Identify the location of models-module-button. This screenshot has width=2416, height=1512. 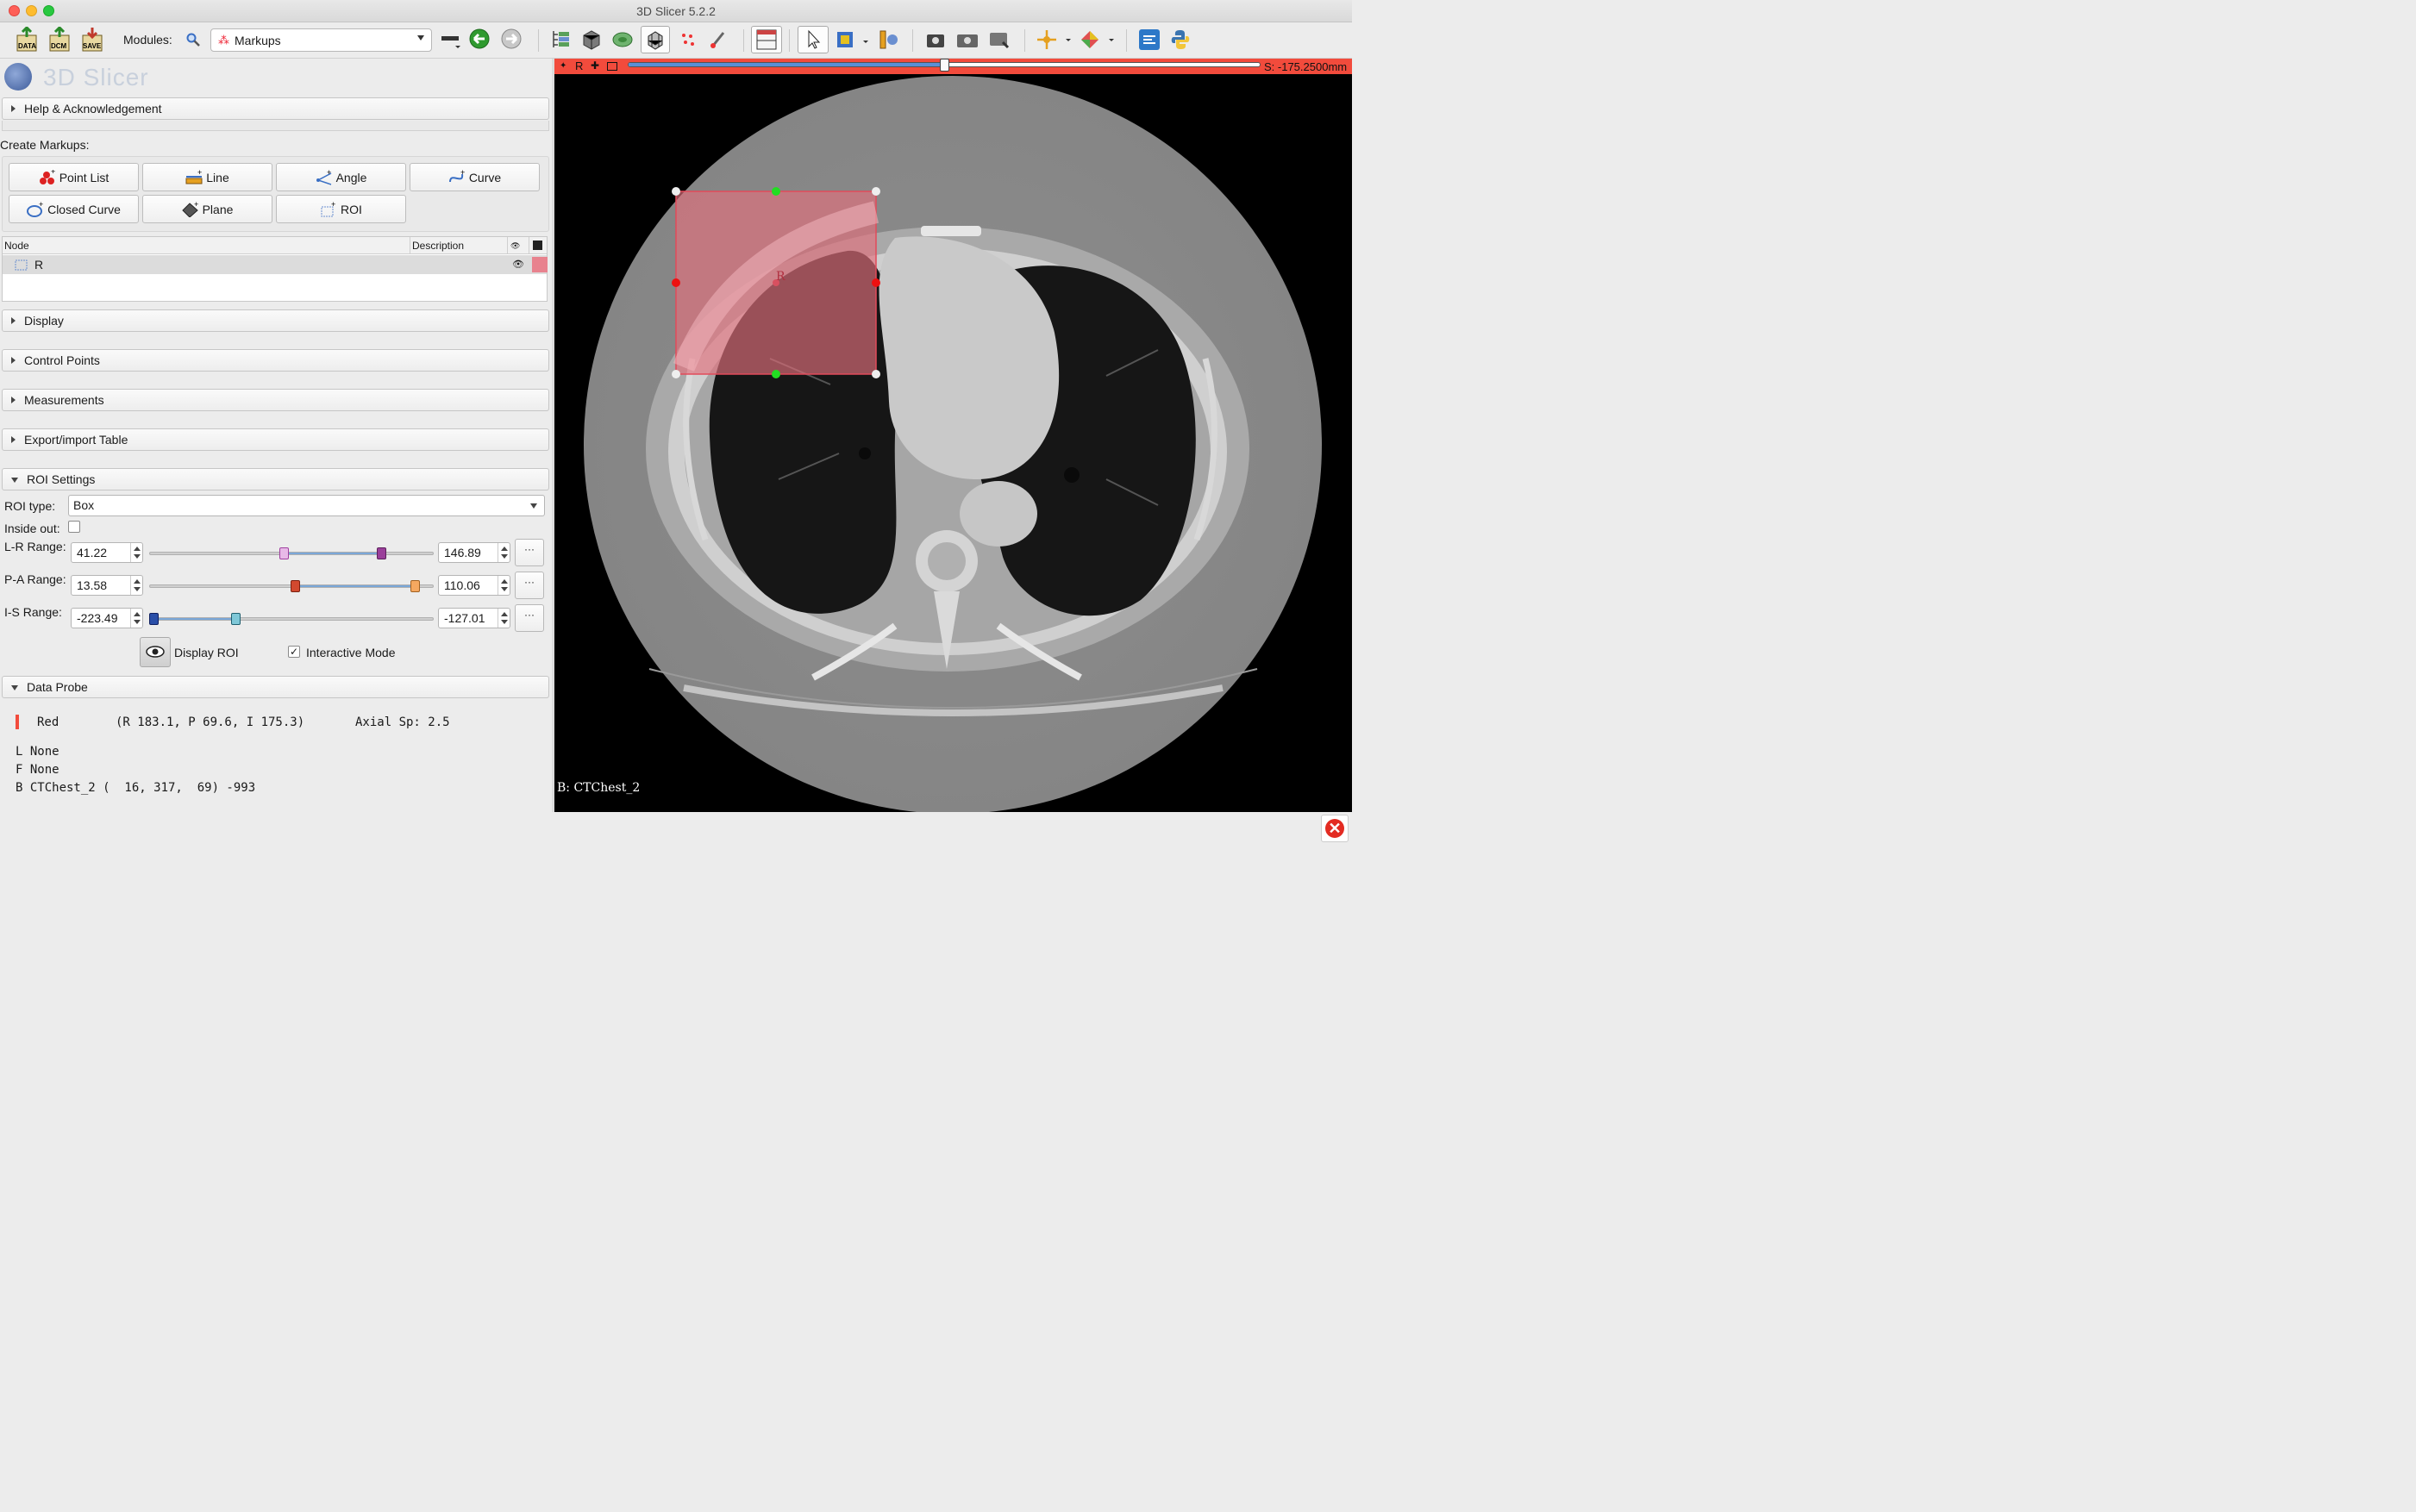
(622, 39).